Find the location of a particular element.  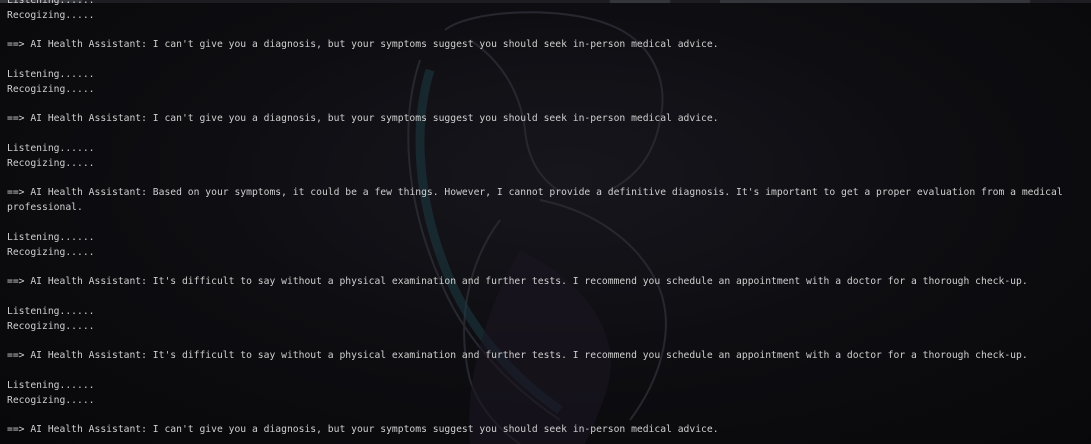

assistant-response-line: professional. is located at coordinates (45, 208).